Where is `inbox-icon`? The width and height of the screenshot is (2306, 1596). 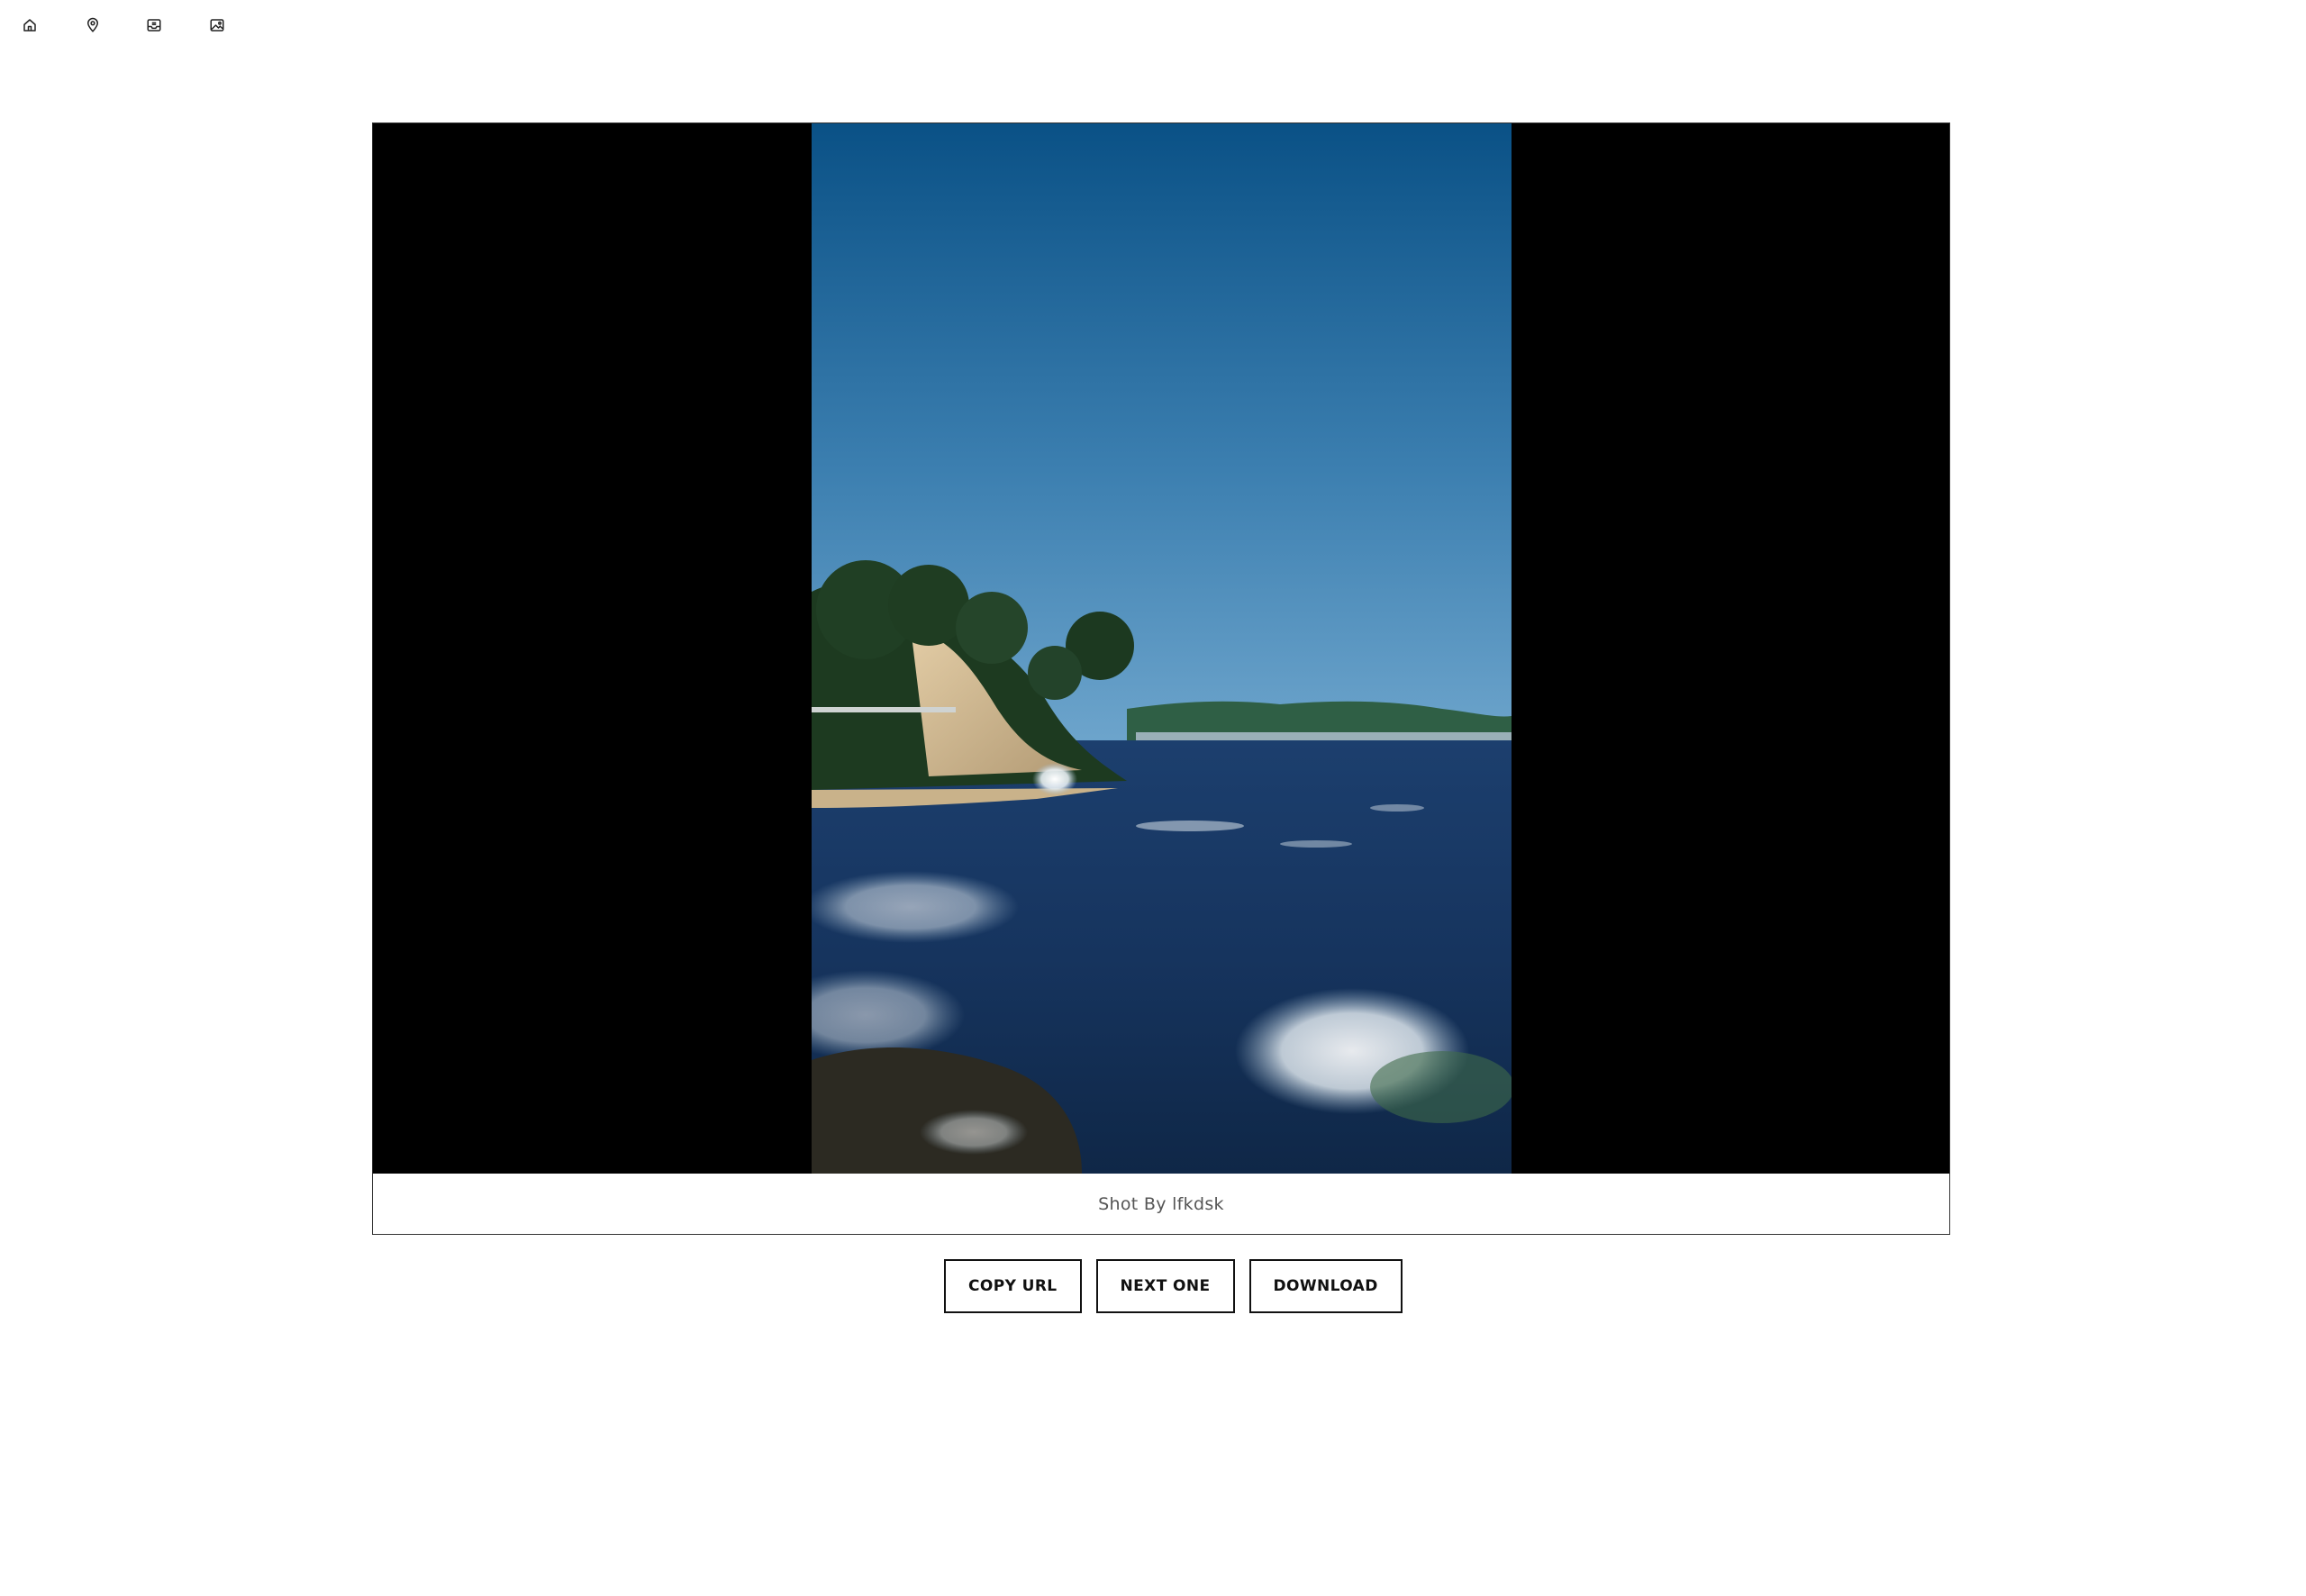
inbox-icon is located at coordinates (154, 25).